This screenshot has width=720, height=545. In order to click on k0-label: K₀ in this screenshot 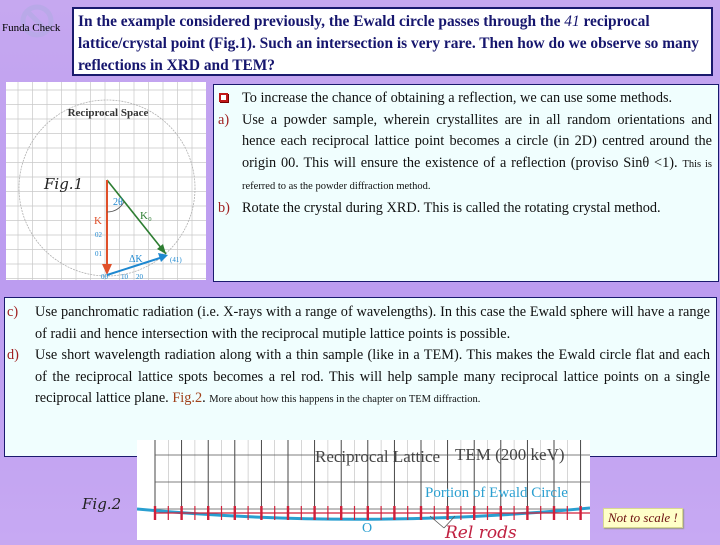, I will do `click(146, 216)`.